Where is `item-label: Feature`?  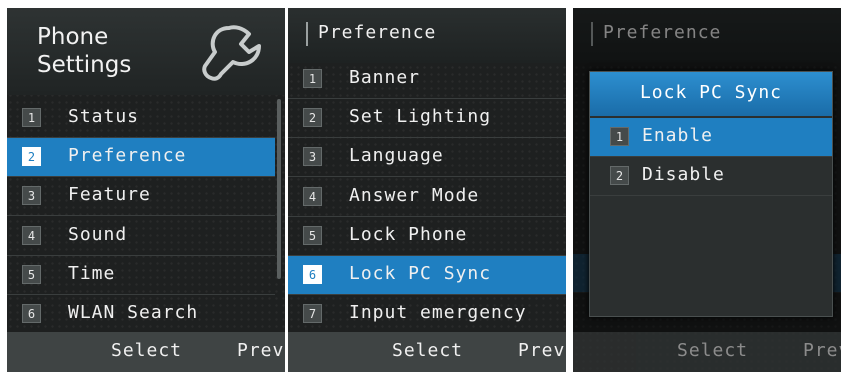
item-label: Feature is located at coordinates (109, 195).